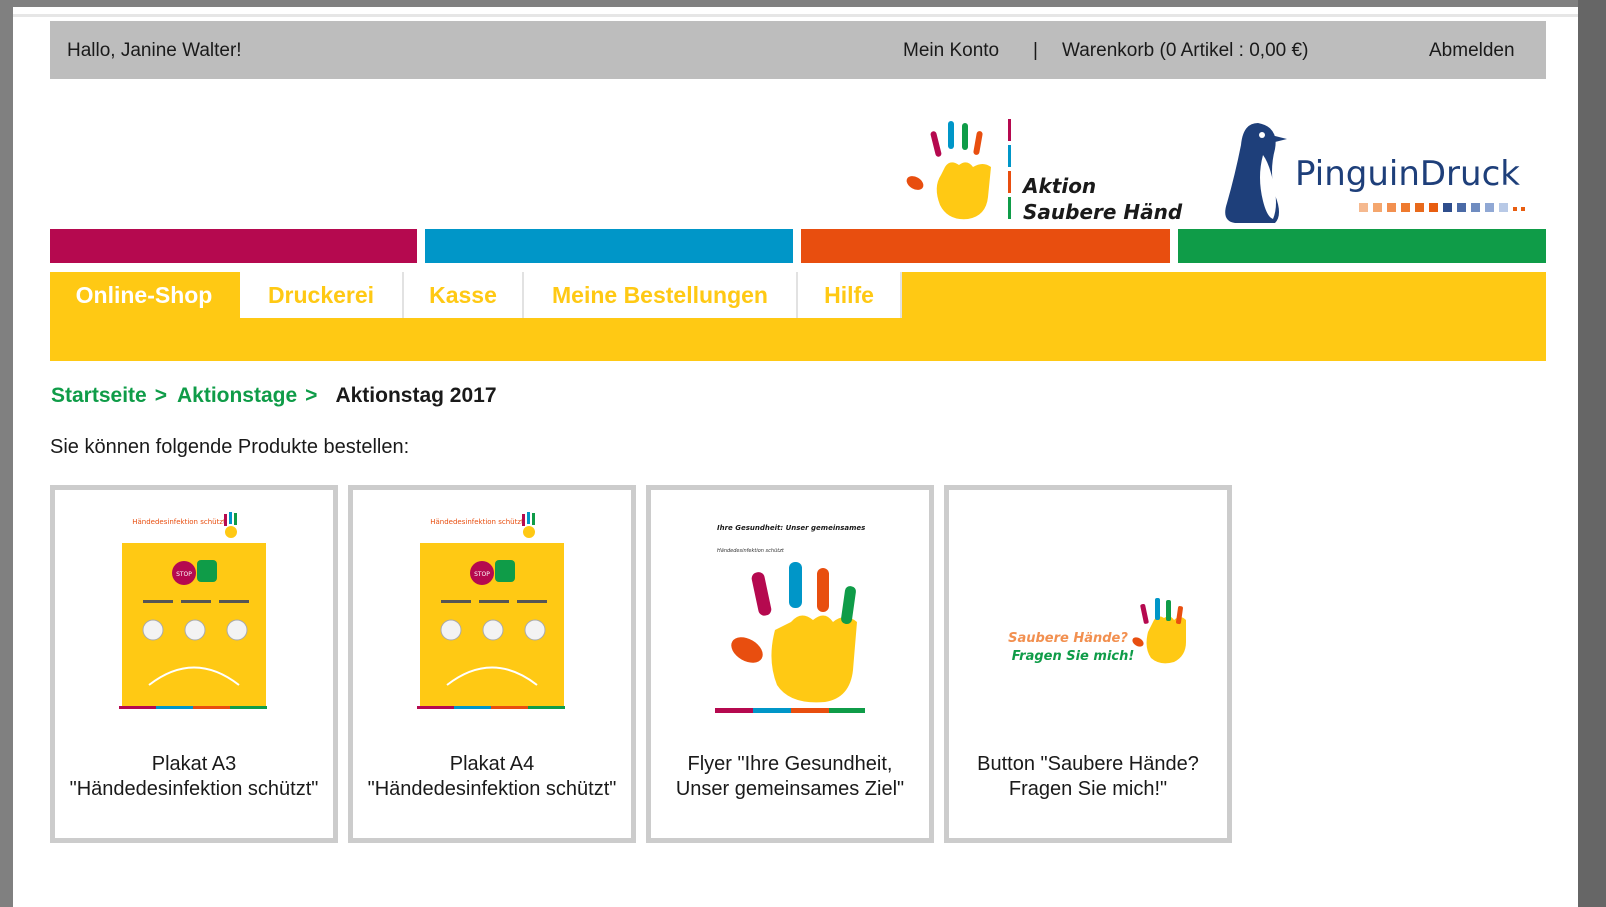  What do you see at coordinates (99, 395) in the screenshot?
I see `breadcrumb-startseite: Startseite` at bounding box center [99, 395].